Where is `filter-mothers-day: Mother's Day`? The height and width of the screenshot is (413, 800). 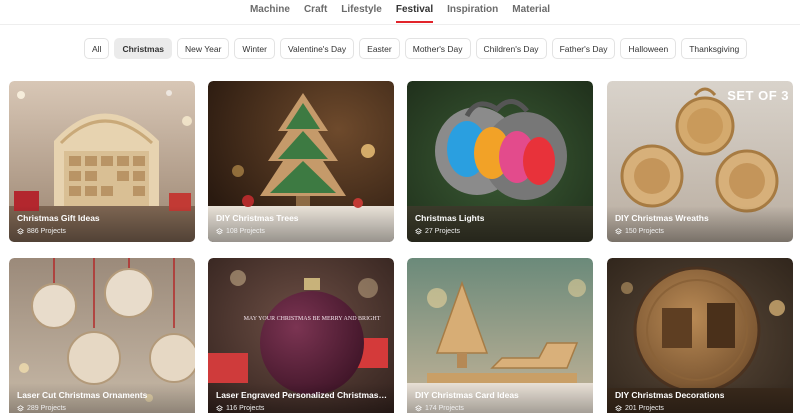 filter-mothers-day: Mother's Day is located at coordinates (437, 48).